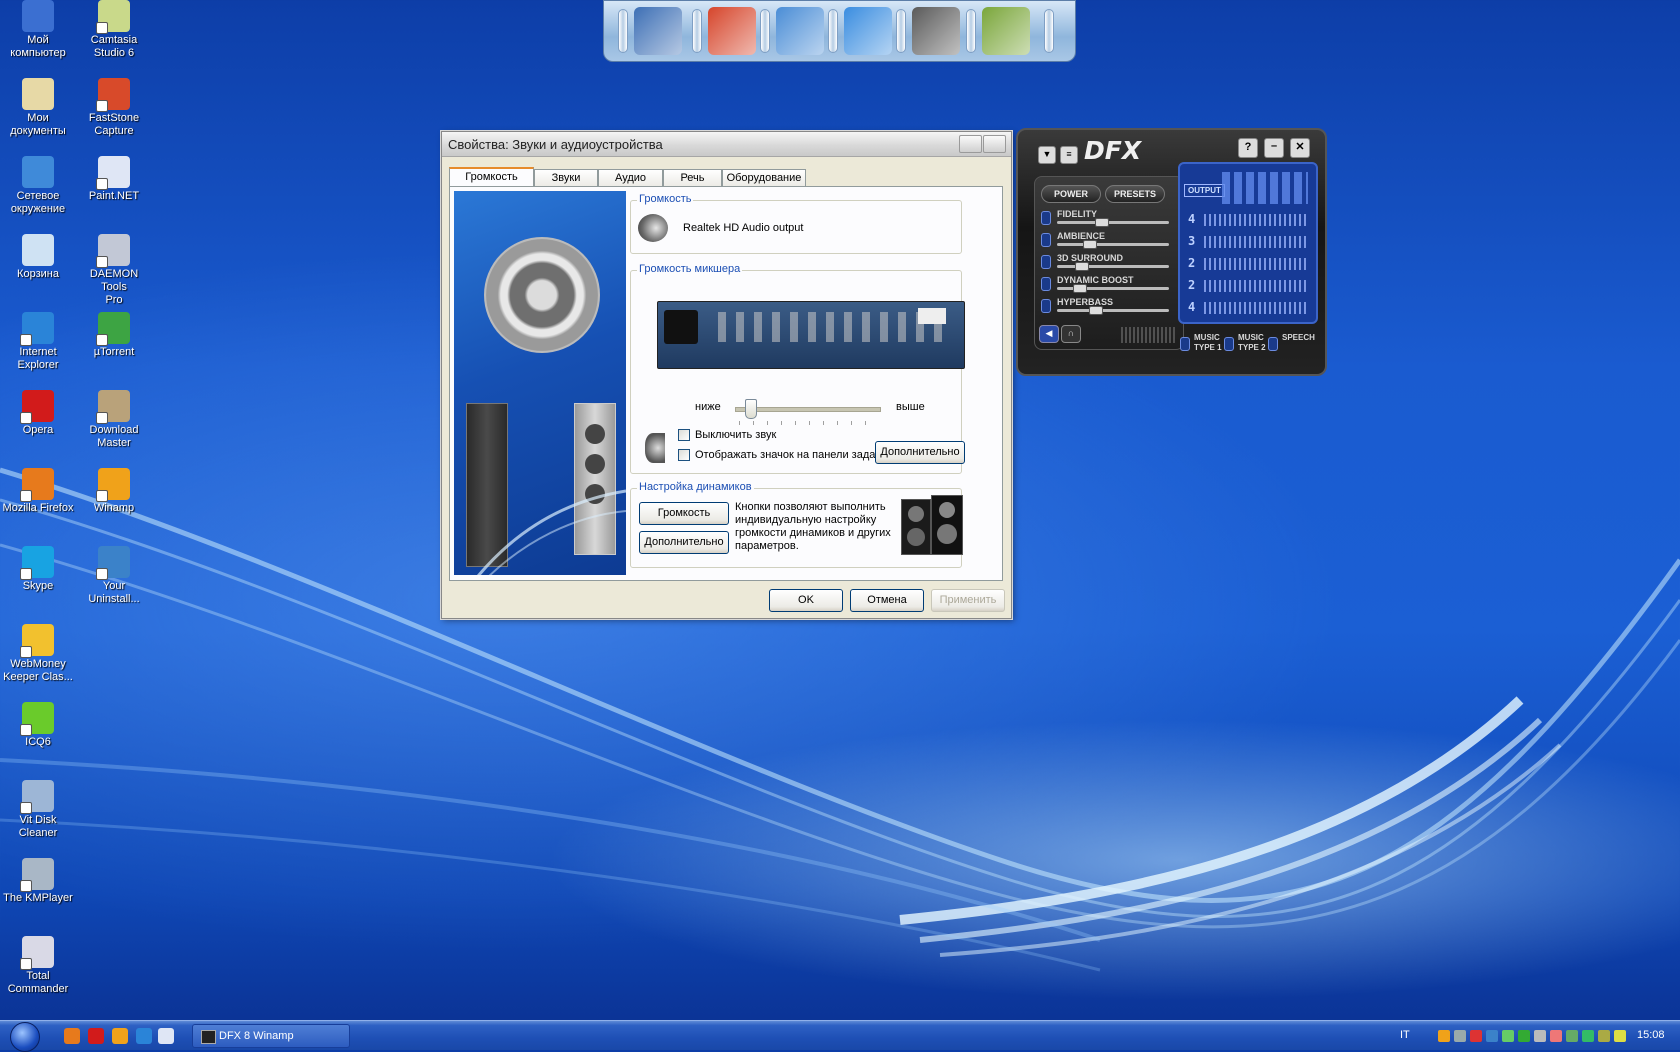 This screenshot has width=1680, height=1052. What do you see at coordinates (114, 30) in the screenshot?
I see `desktop-icon: Camtasia Studio 6` at bounding box center [114, 30].